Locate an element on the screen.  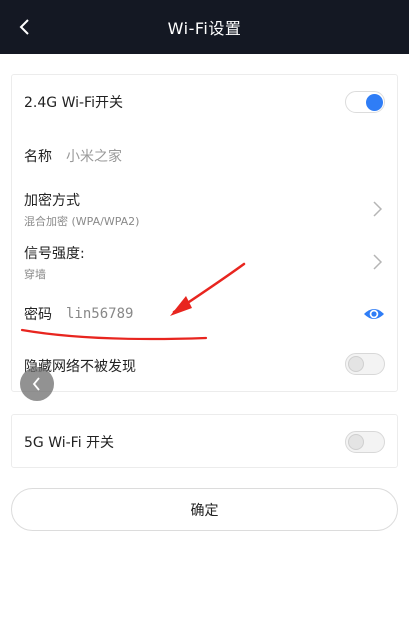
confirm-button: 确定 is located at coordinates (204, 509).